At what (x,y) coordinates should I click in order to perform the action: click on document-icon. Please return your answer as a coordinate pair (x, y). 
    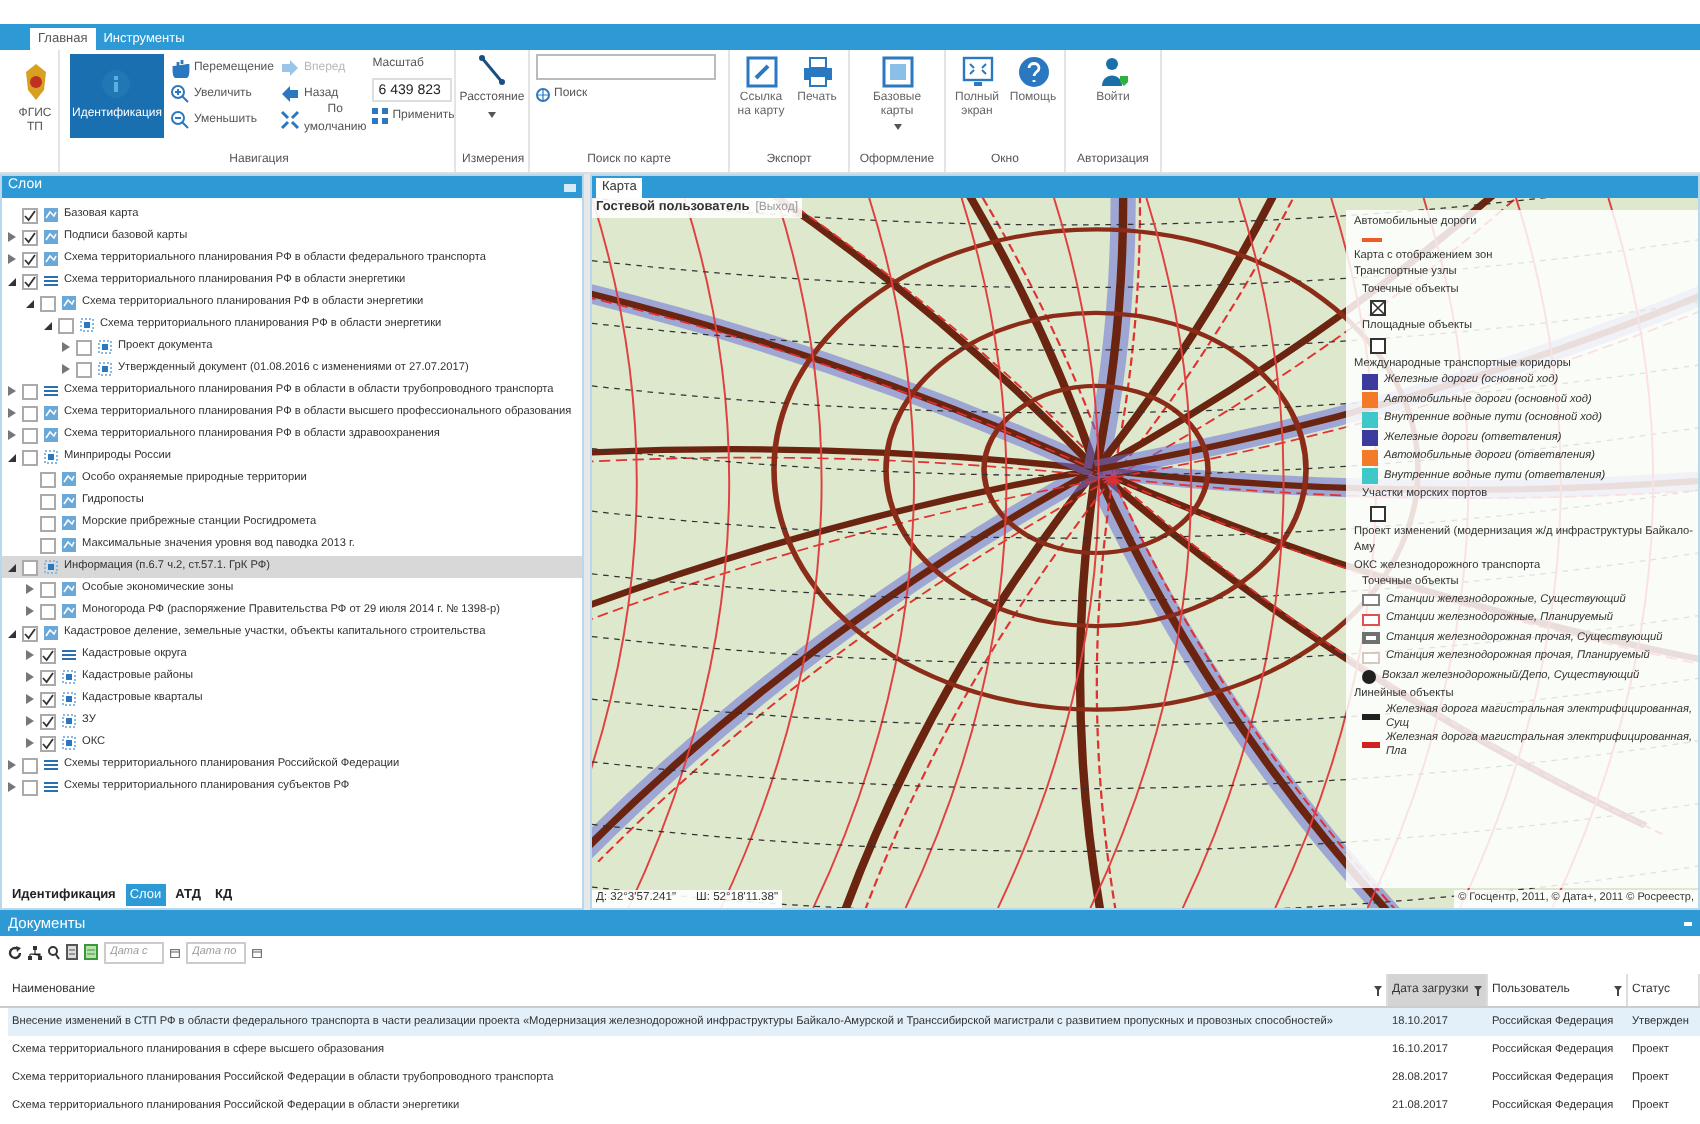
    Looking at the image, I should click on (72, 952).